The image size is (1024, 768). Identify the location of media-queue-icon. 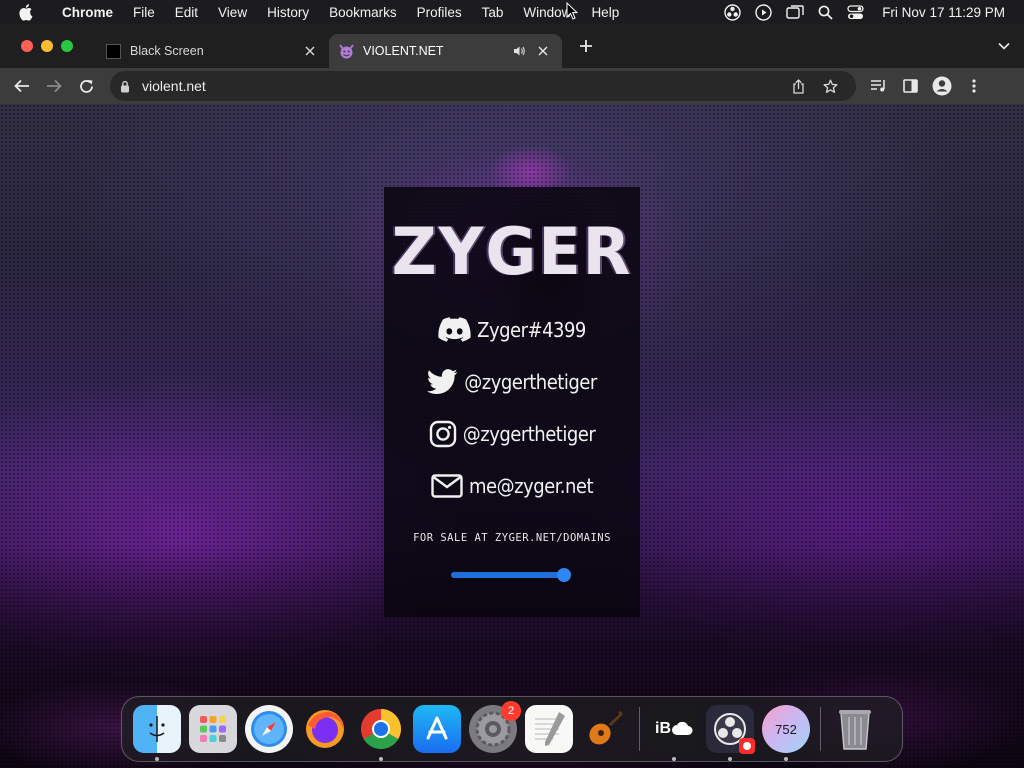
(878, 86).